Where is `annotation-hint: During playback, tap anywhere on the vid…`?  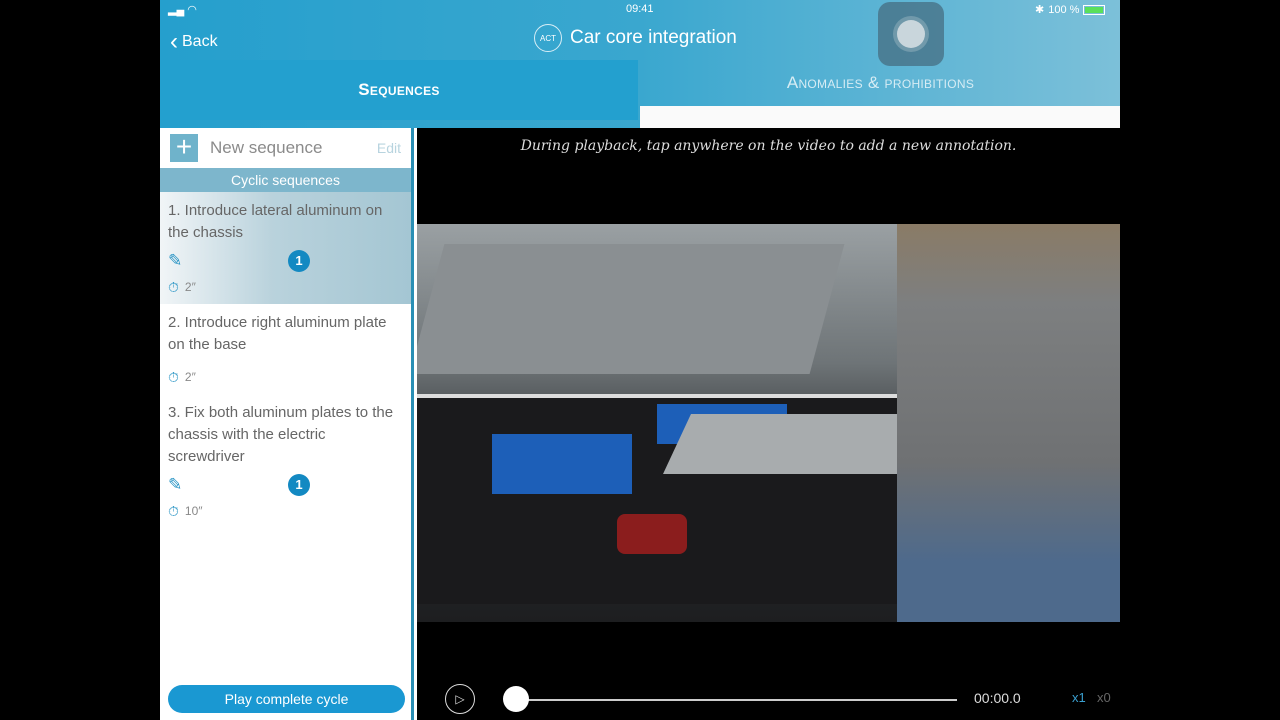
annotation-hint: During playback, tap anywhere on the vid… is located at coordinates (768, 146).